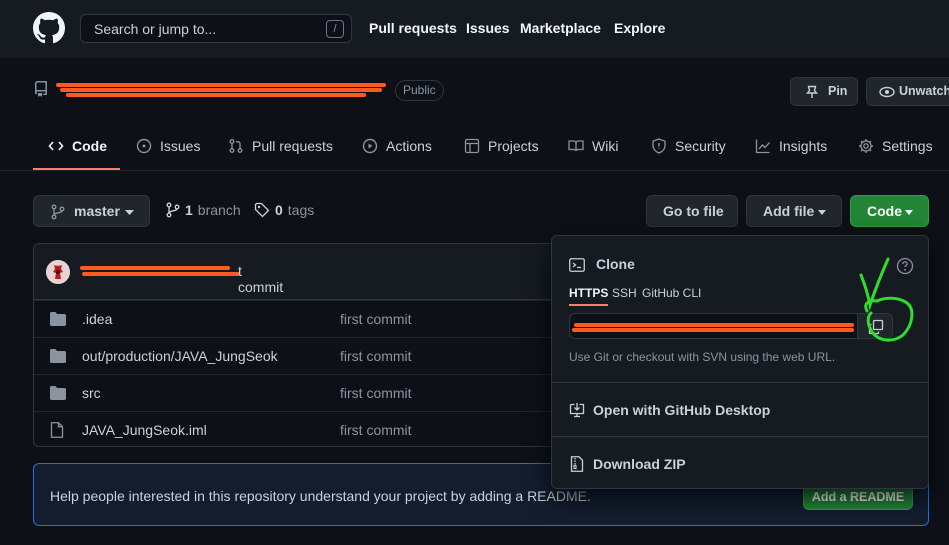 This screenshot has width=949, height=545. What do you see at coordinates (577, 265) in the screenshot?
I see `terminal-icon` at bounding box center [577, 265].